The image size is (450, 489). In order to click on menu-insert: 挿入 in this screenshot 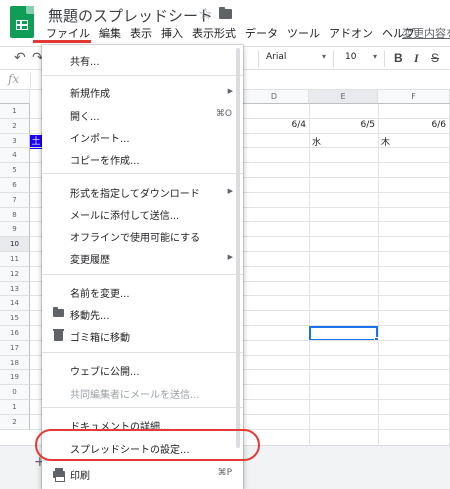, I will do `click(172, 34)`.